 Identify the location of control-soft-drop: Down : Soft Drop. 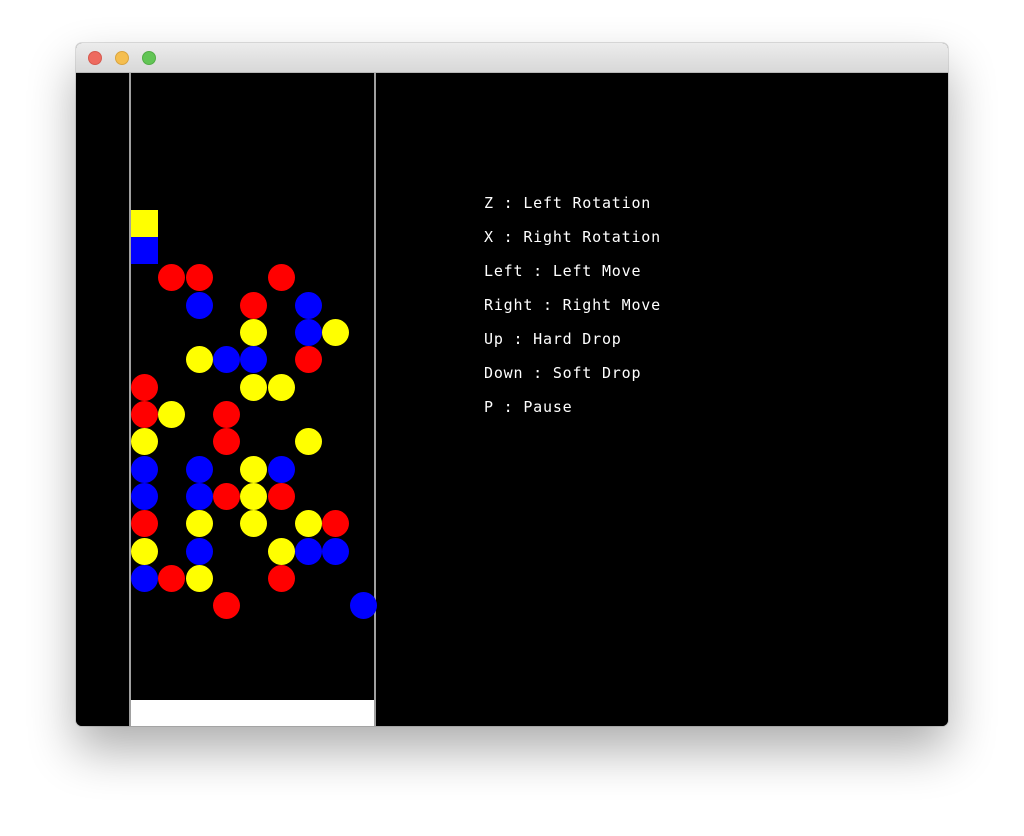
(563, 373).